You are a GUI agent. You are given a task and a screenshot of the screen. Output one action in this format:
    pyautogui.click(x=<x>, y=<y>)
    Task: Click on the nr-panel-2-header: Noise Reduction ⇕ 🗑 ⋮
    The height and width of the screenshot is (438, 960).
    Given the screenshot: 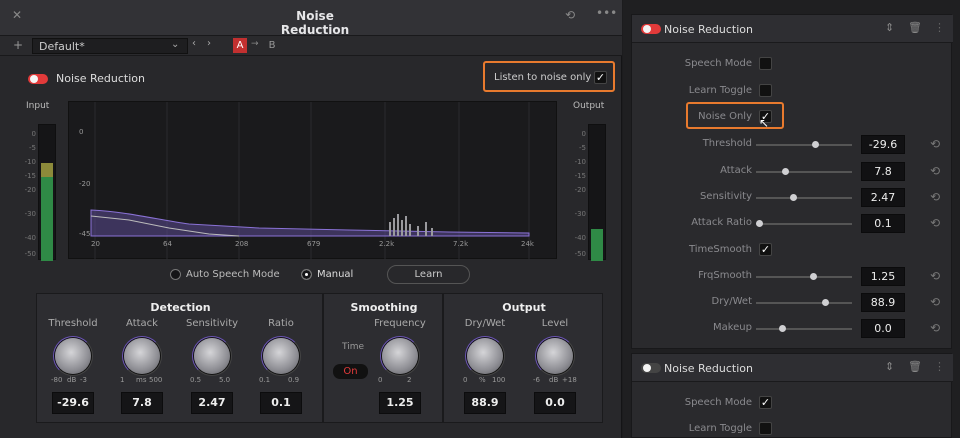 What is the action you would take?
    pyautogui.click(x=792, y=368)
    